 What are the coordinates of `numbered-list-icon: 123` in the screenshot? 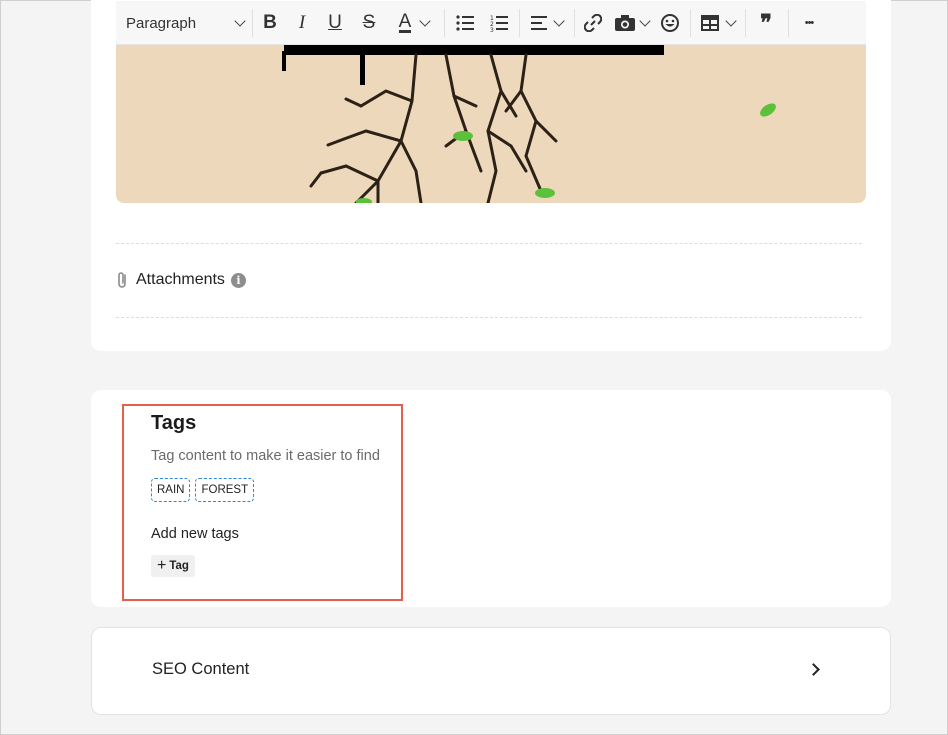 It's located at (499, 23).